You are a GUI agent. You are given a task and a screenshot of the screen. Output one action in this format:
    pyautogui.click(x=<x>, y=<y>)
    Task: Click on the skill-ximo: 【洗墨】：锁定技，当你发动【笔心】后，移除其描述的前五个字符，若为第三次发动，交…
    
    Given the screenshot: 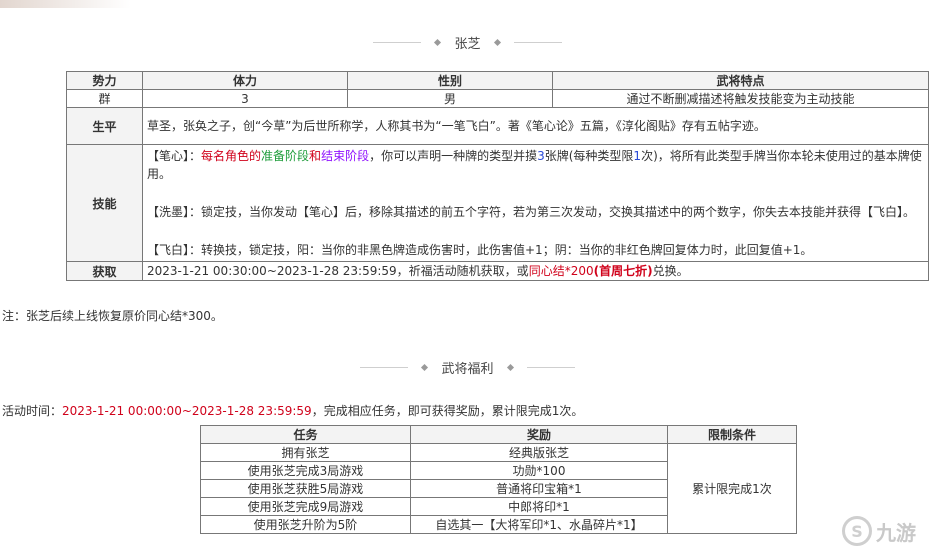 What is the action you would take?
    pyautogui.click(x=531, y=212)
    